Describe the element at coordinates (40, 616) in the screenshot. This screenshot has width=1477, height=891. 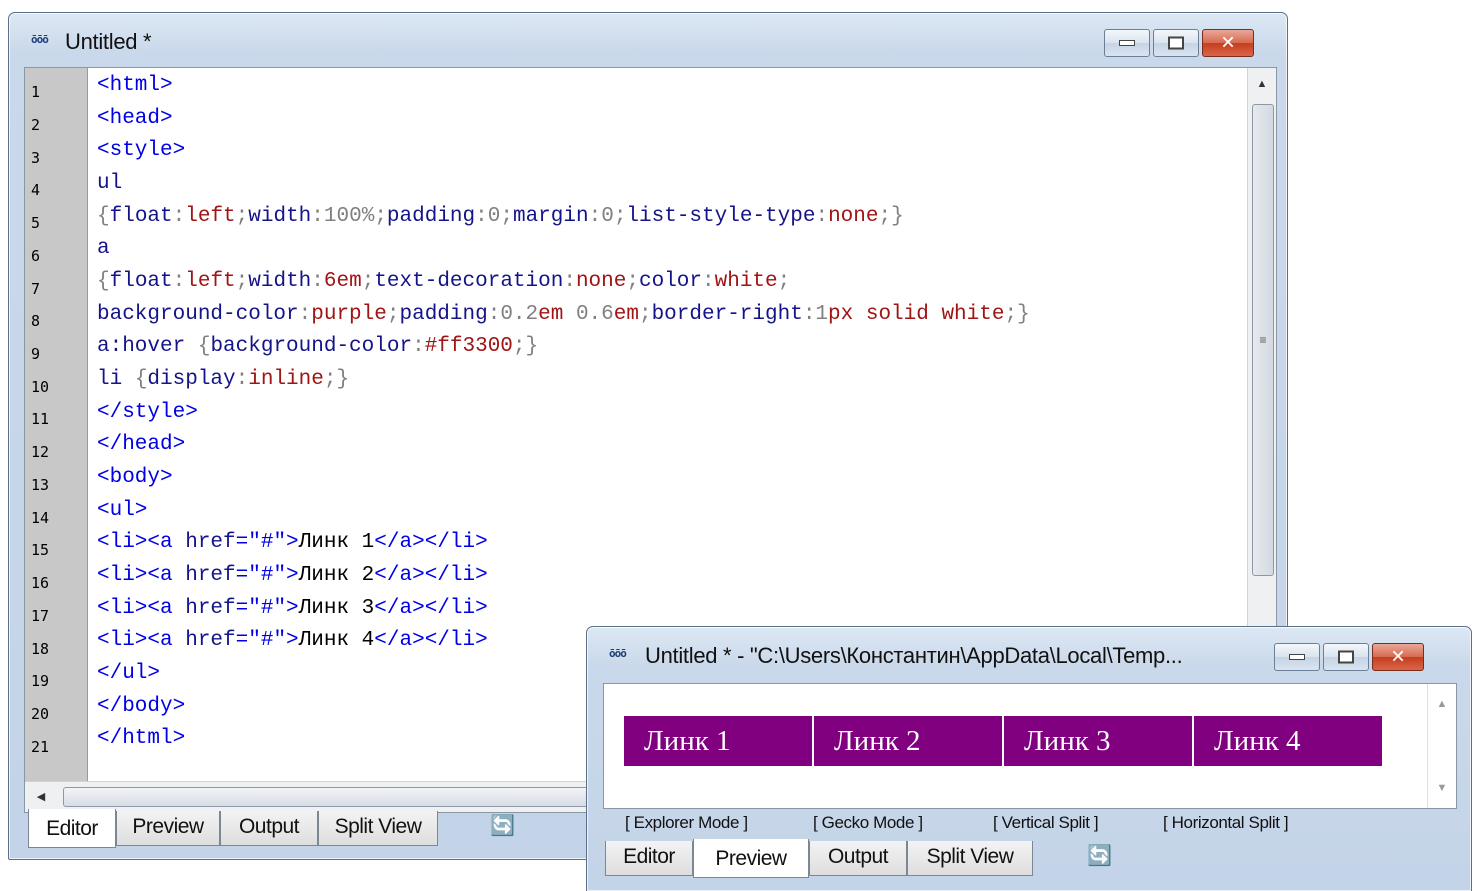
I see `line-number: 17` at that location.